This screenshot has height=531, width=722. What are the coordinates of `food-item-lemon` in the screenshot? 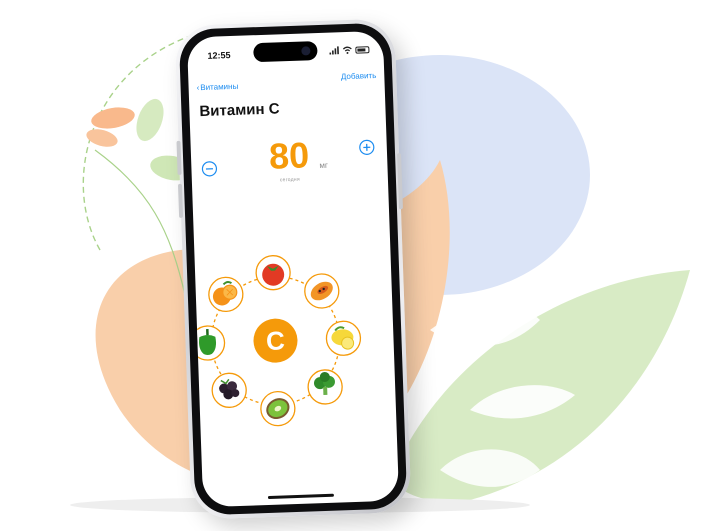 It's located at (343, 338).